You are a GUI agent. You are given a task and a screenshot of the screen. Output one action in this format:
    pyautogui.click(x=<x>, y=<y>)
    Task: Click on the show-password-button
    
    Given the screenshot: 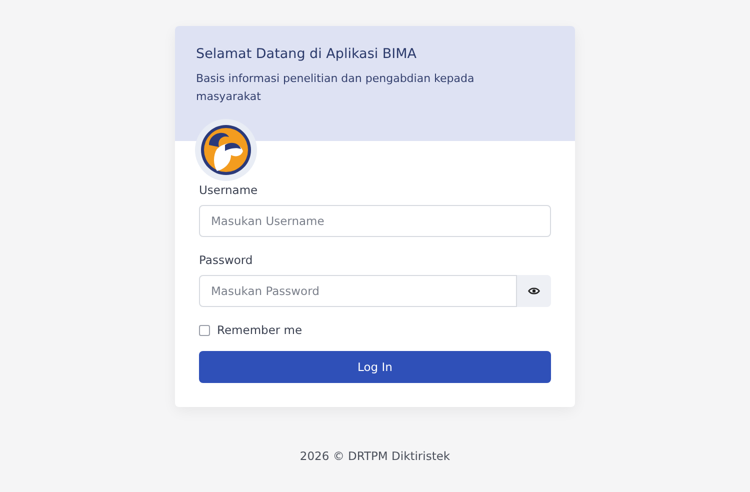 What is the action you would take?
    pyautogui.click(x=534, y=291)
    